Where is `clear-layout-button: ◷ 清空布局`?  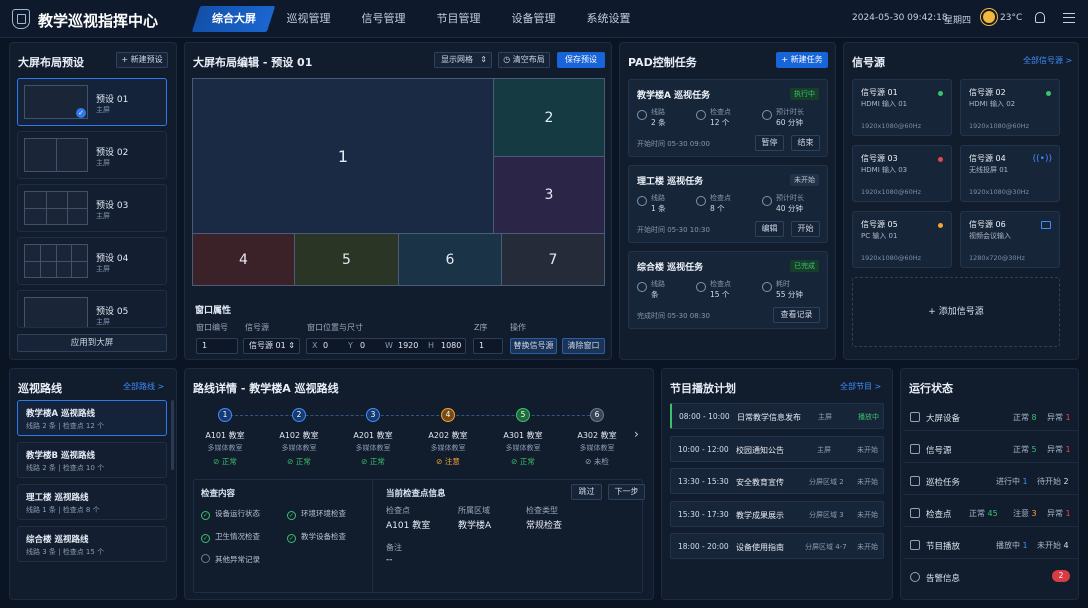
clear-layout-button: ◷ 清空布局 is located at coordinates (524, 60).